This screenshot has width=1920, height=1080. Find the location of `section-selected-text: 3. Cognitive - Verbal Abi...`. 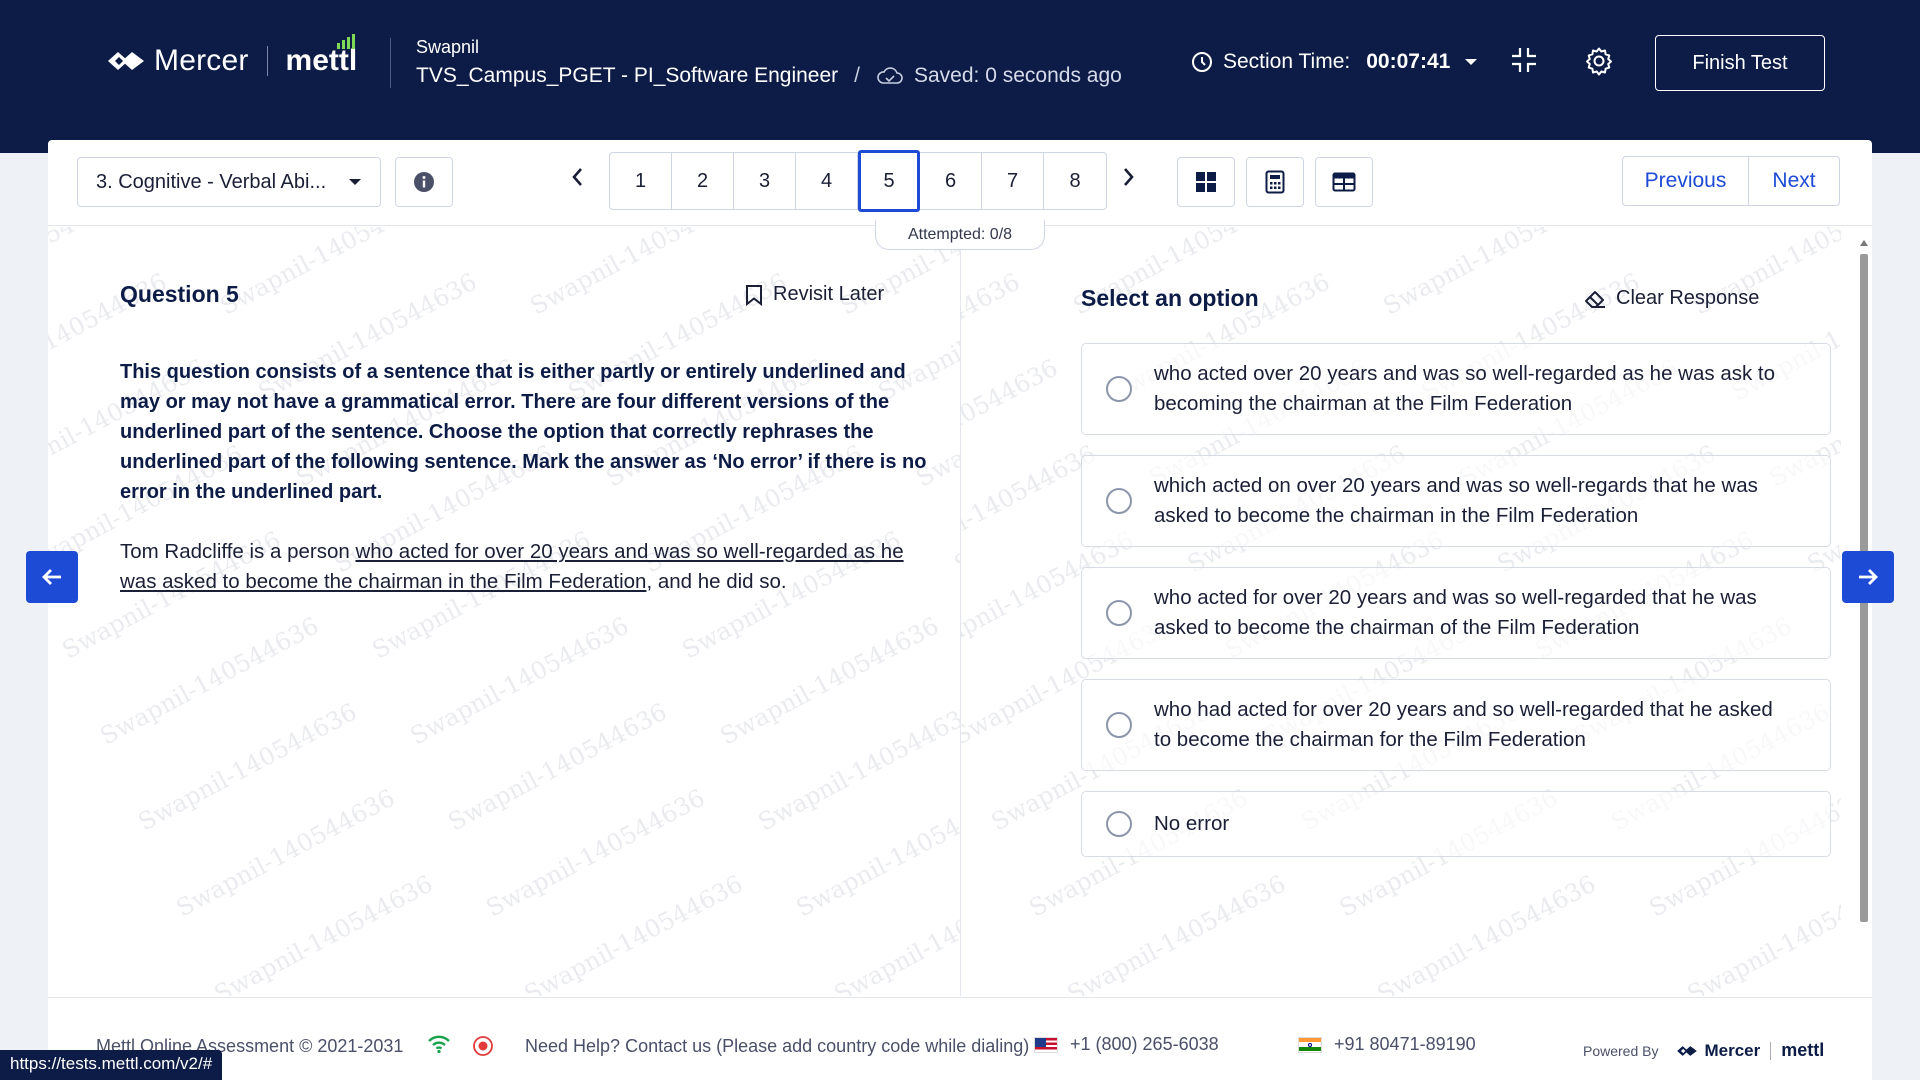

section-selected-text: 3. Cognitive - Verbal Abi... is located at coordinates (211, 181).